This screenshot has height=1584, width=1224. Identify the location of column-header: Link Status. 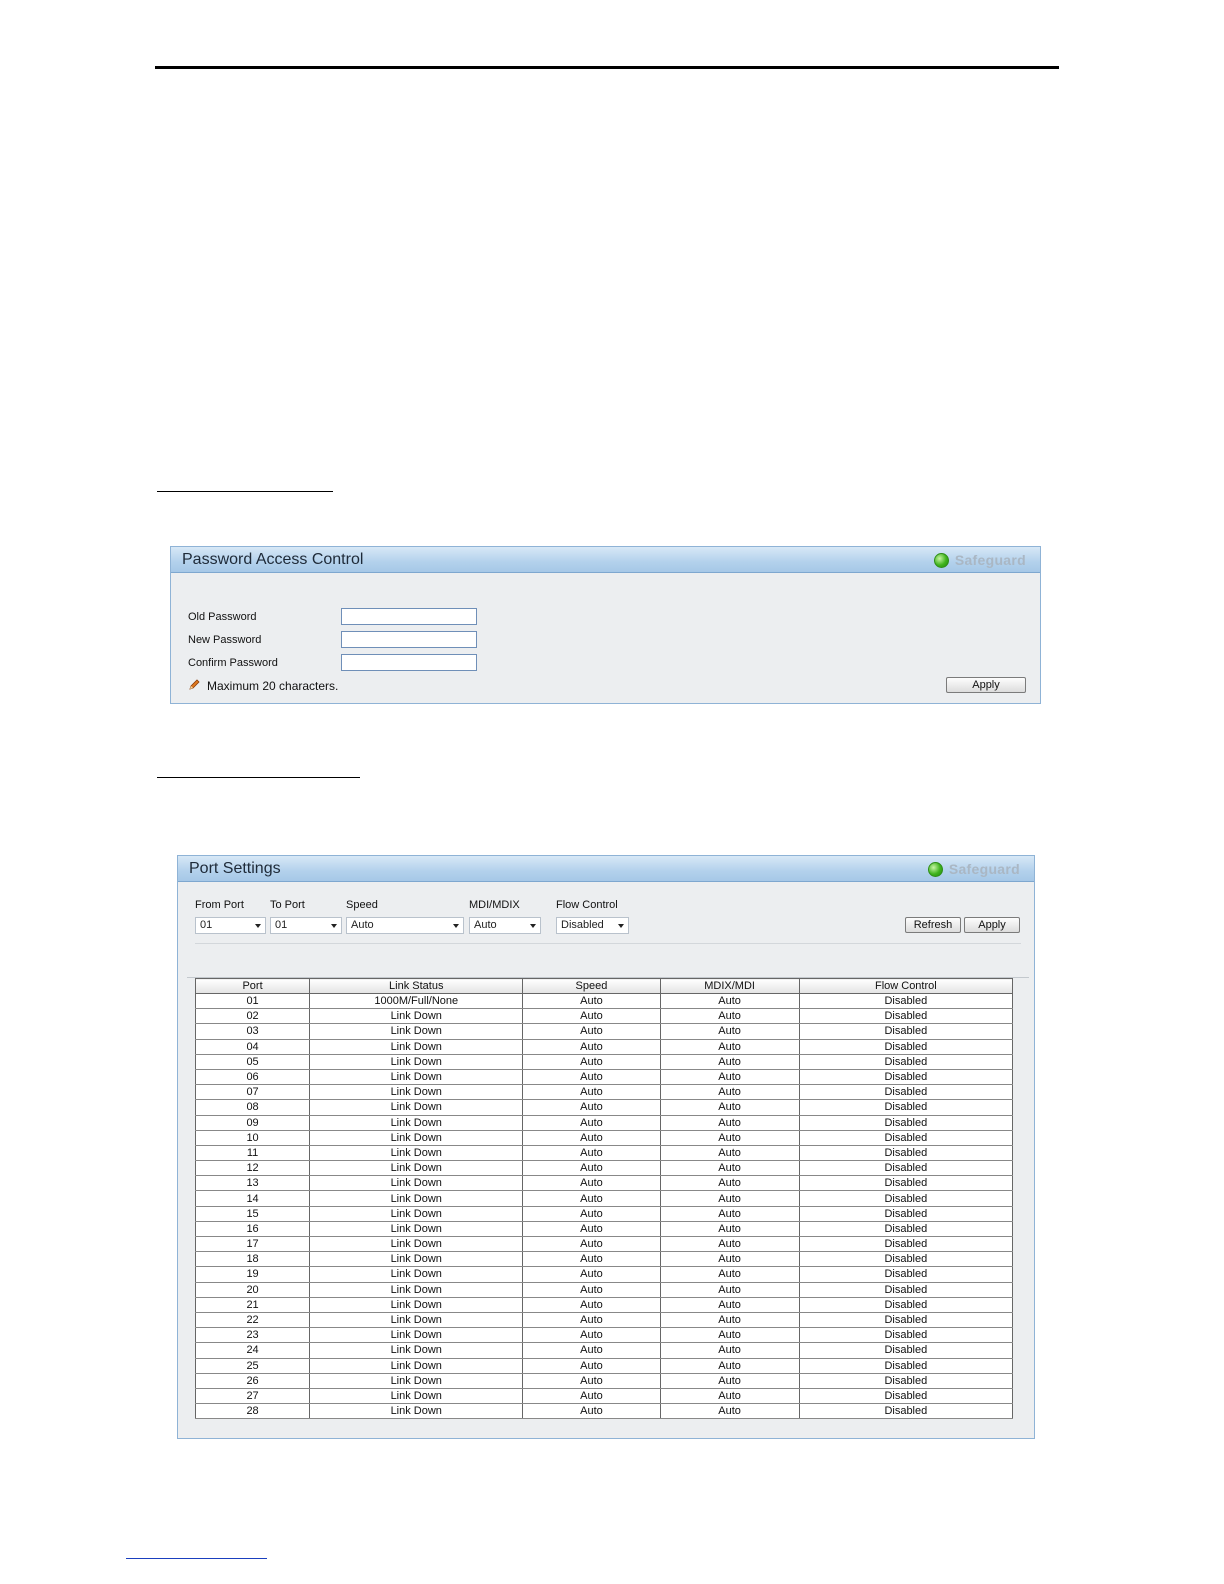
(416, 986).